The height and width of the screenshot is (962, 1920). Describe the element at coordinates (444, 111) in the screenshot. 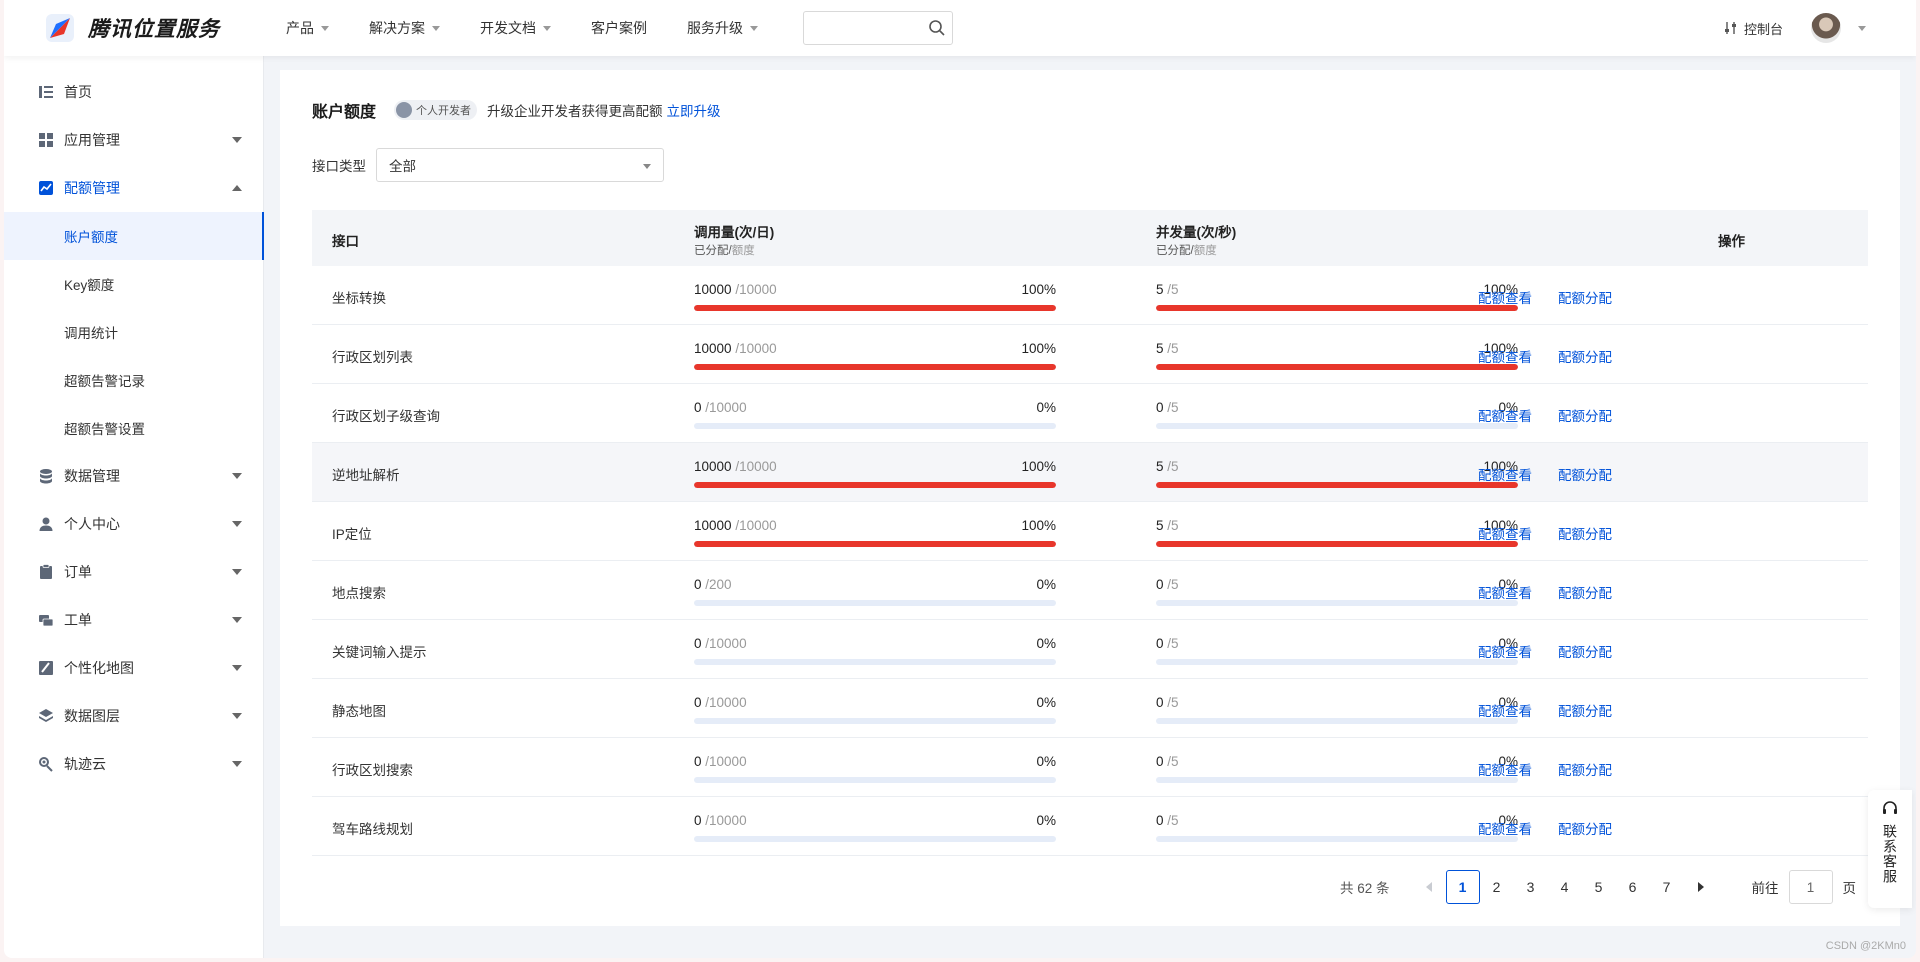

I see `badge-label: 个人开发者` at that location.